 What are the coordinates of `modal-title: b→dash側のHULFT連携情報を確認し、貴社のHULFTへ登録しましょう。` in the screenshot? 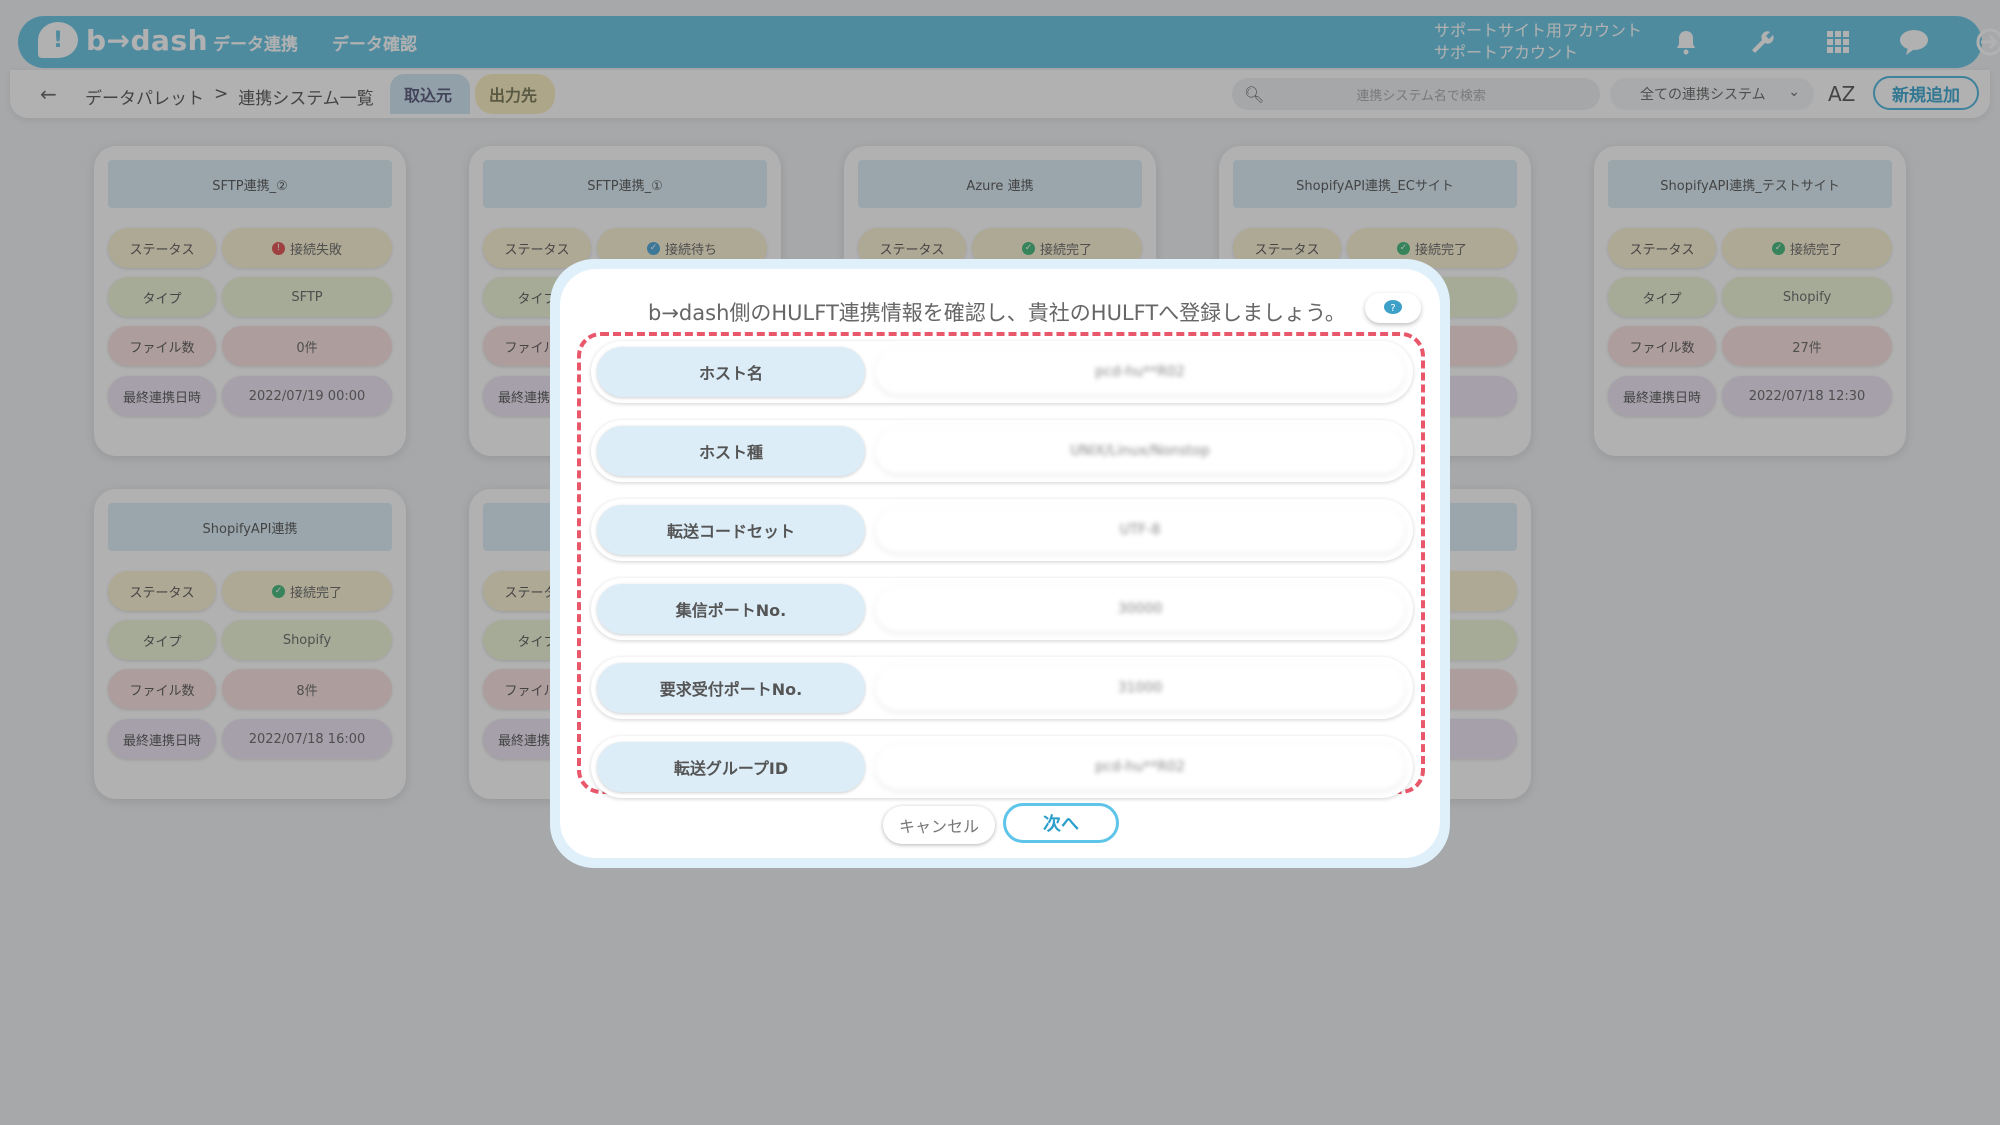 It's located at (997, 313).